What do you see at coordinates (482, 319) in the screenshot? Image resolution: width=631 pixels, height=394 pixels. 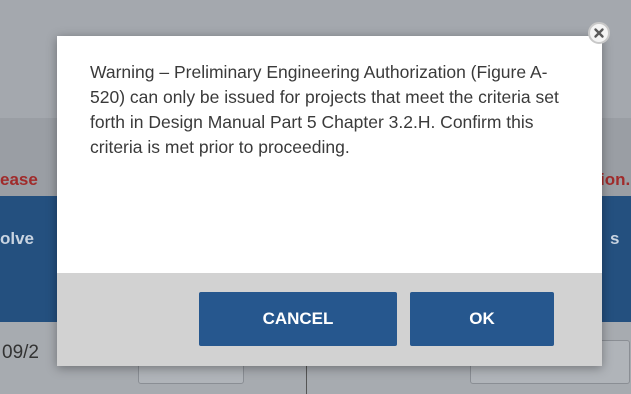 I see `ok-button: OK` at bounding box center [482, 319].